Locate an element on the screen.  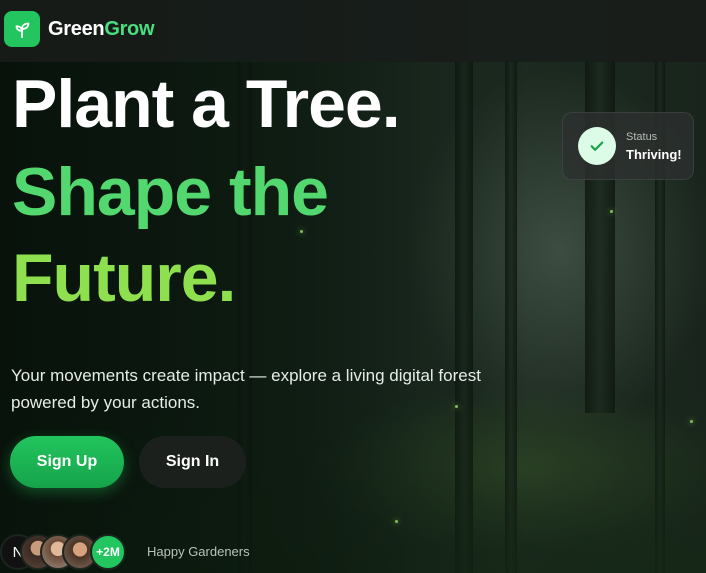
headline-line-1: Plant a Tree. is located at coordinates (206, 104).